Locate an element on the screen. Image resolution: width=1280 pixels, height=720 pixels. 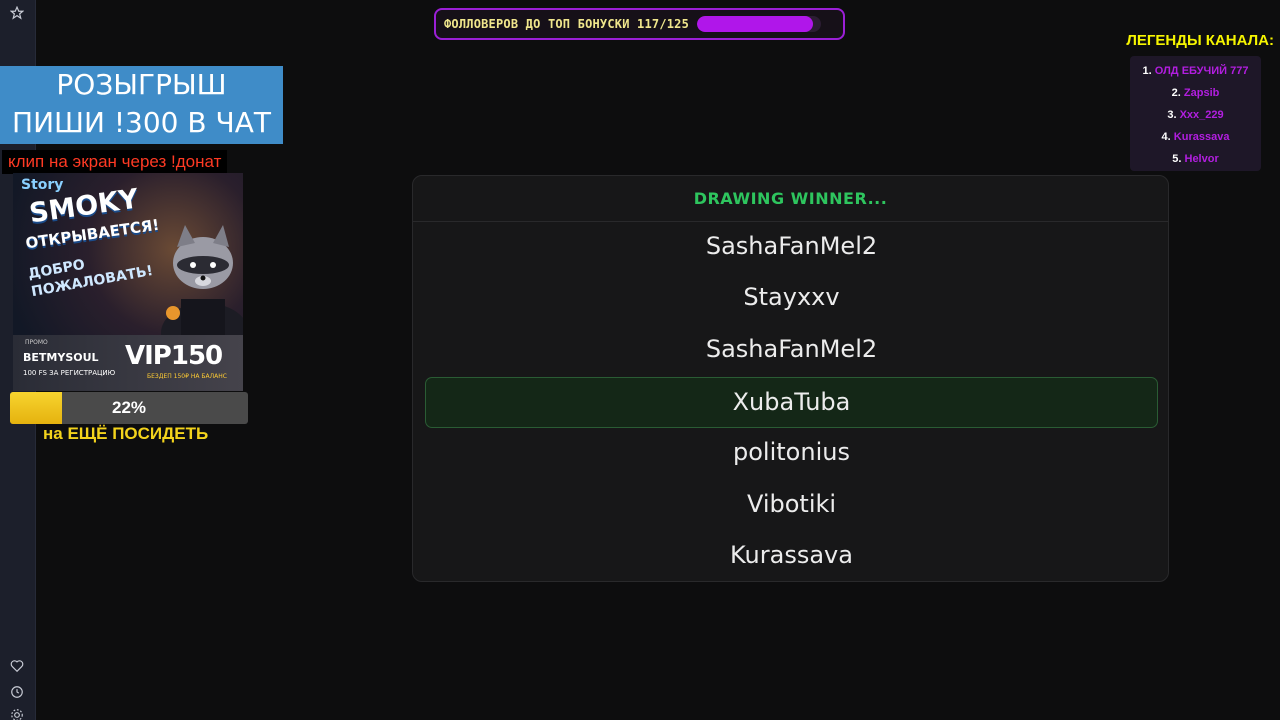
stay-progress-percent: 22% is located at coordinates (129, 407).